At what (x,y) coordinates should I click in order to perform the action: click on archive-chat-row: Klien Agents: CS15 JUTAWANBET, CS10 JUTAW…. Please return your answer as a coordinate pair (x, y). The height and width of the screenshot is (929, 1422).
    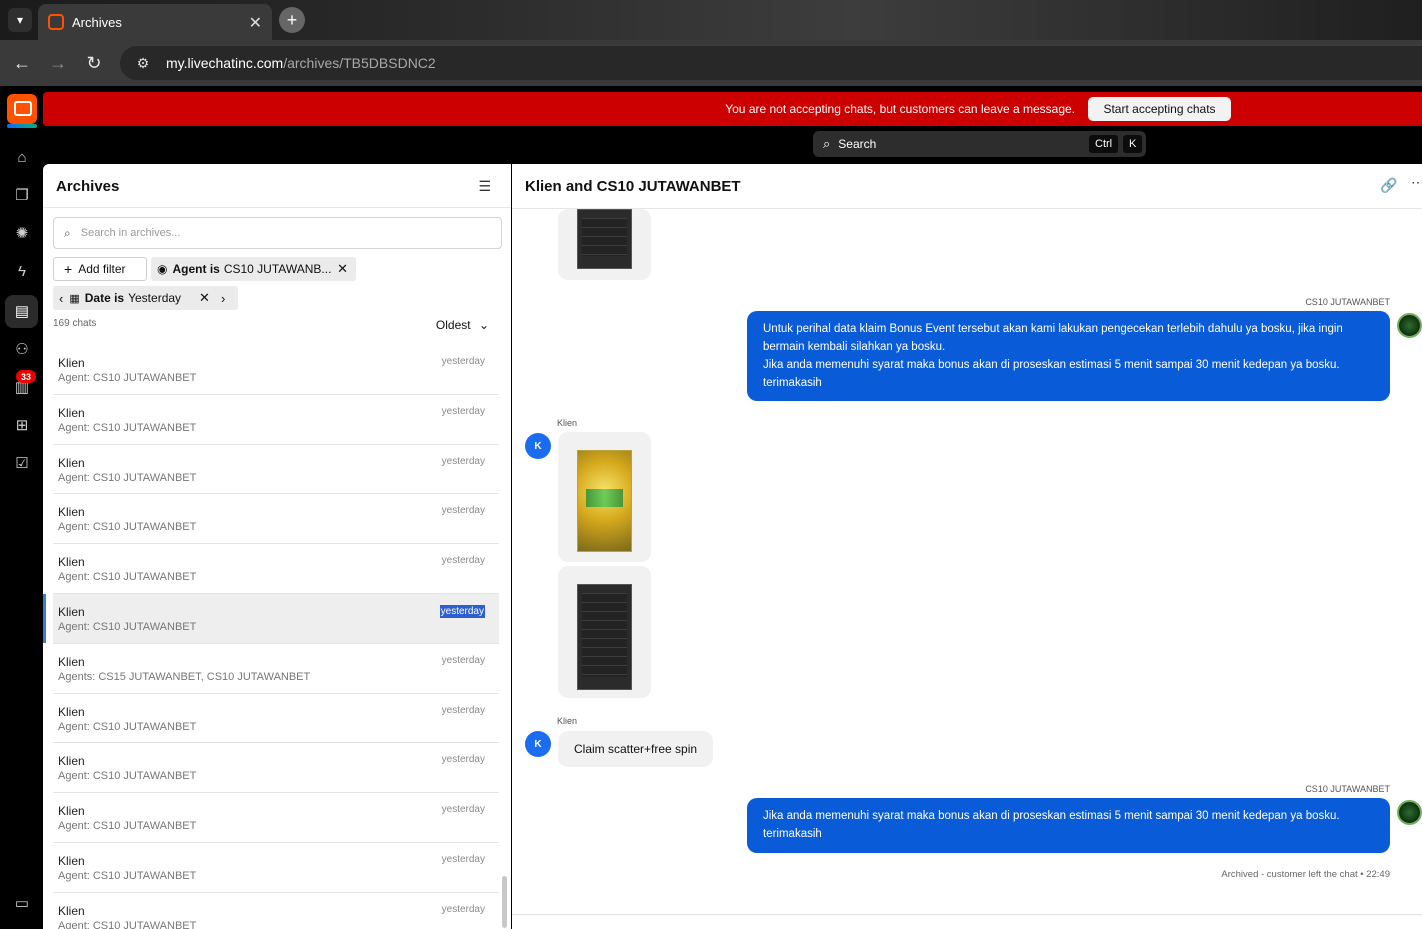
    Looking at the image, I should click on (276, 669).